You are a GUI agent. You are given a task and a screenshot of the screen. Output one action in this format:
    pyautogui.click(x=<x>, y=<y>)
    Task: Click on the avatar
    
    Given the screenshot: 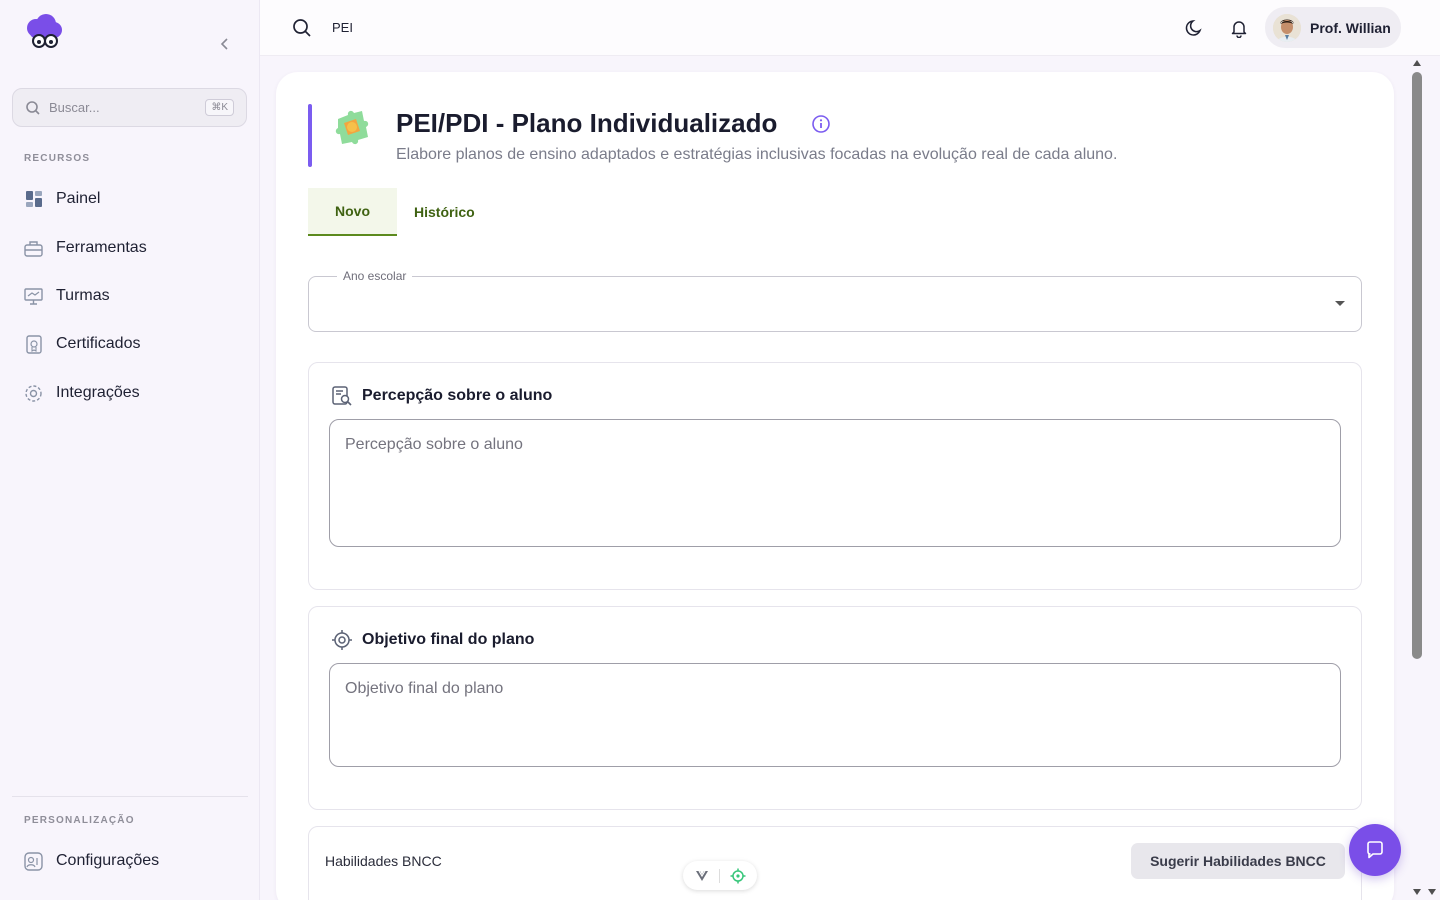 What is the action you would take?
    pyautogui.click(x=1287, y=27)
    